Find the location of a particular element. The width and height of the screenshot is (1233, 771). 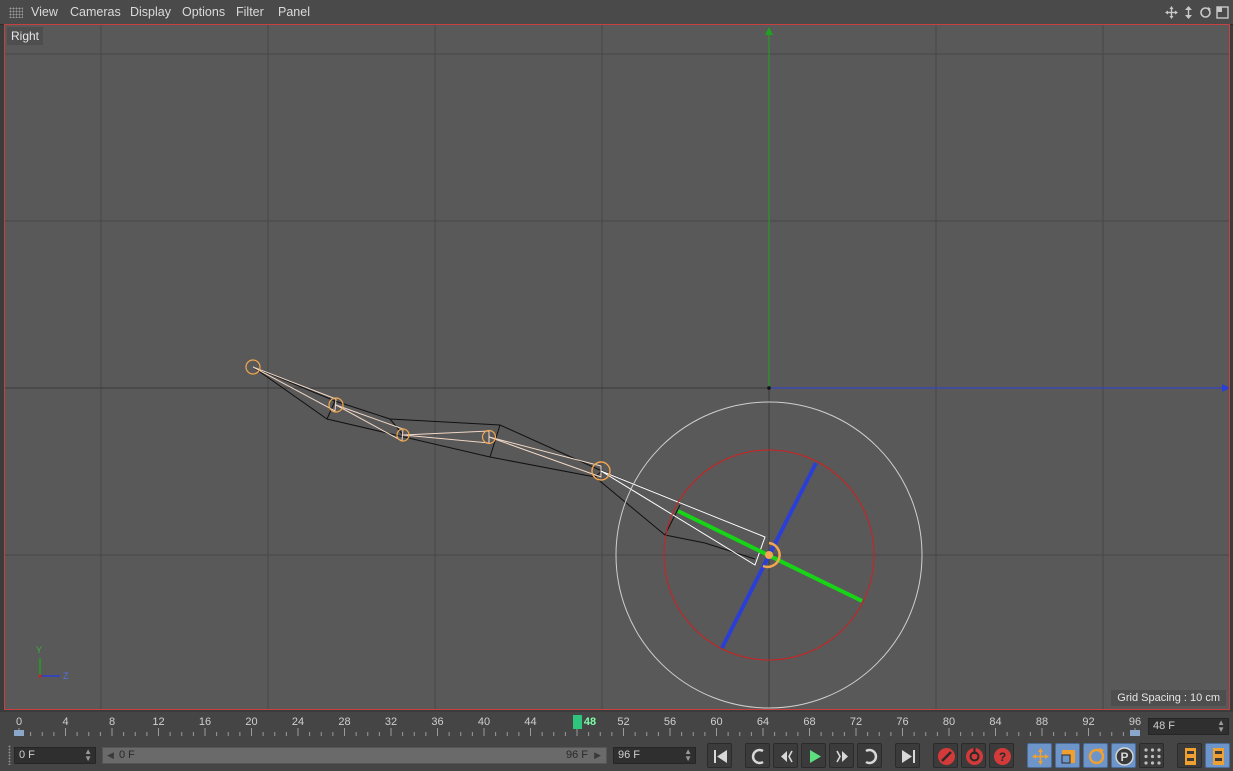

keyframe-selection-button: ? is located at coordinates (1001, 755).